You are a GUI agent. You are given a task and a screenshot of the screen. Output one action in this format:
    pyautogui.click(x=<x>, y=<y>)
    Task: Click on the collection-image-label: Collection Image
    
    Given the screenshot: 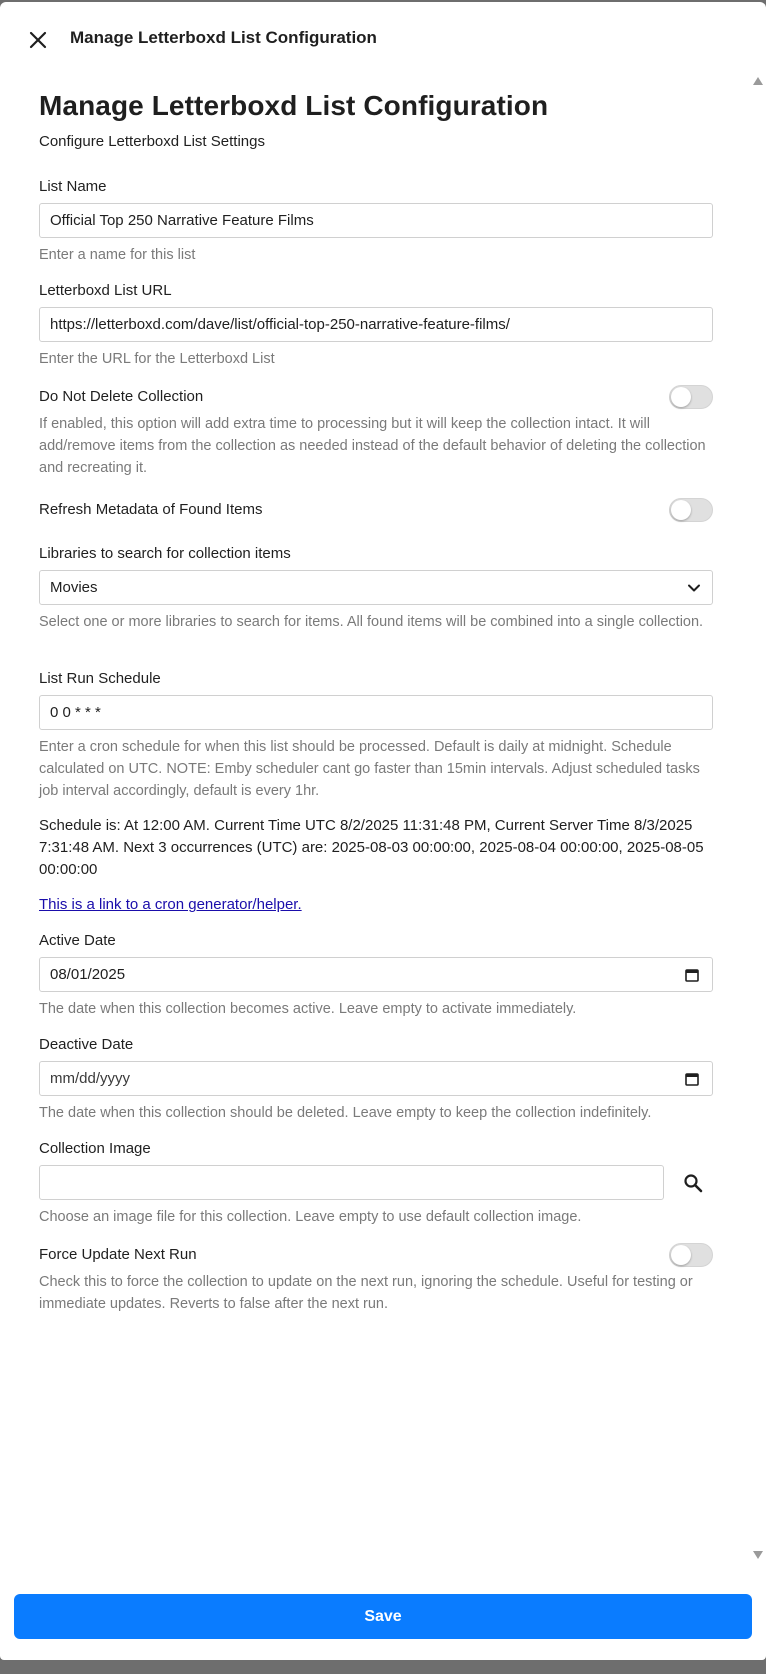 What is the action you would take?
    pyautogui.click(x=95, y=1148)
    